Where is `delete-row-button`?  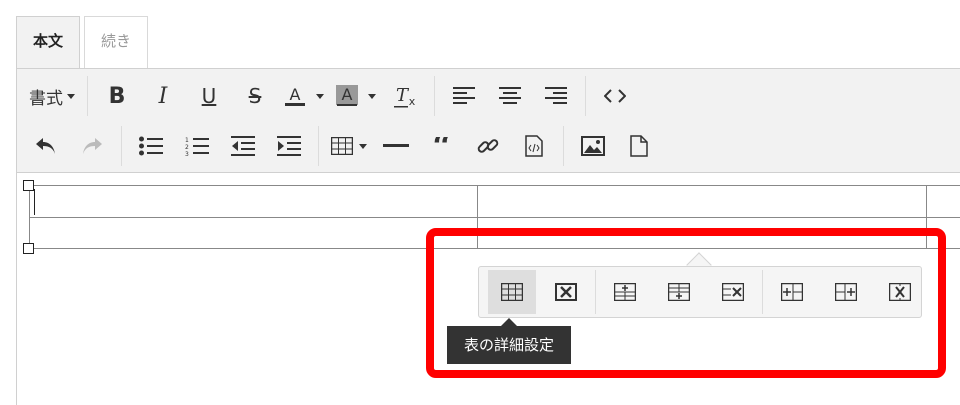
delete-row-button is located at coordinates (733, 292).